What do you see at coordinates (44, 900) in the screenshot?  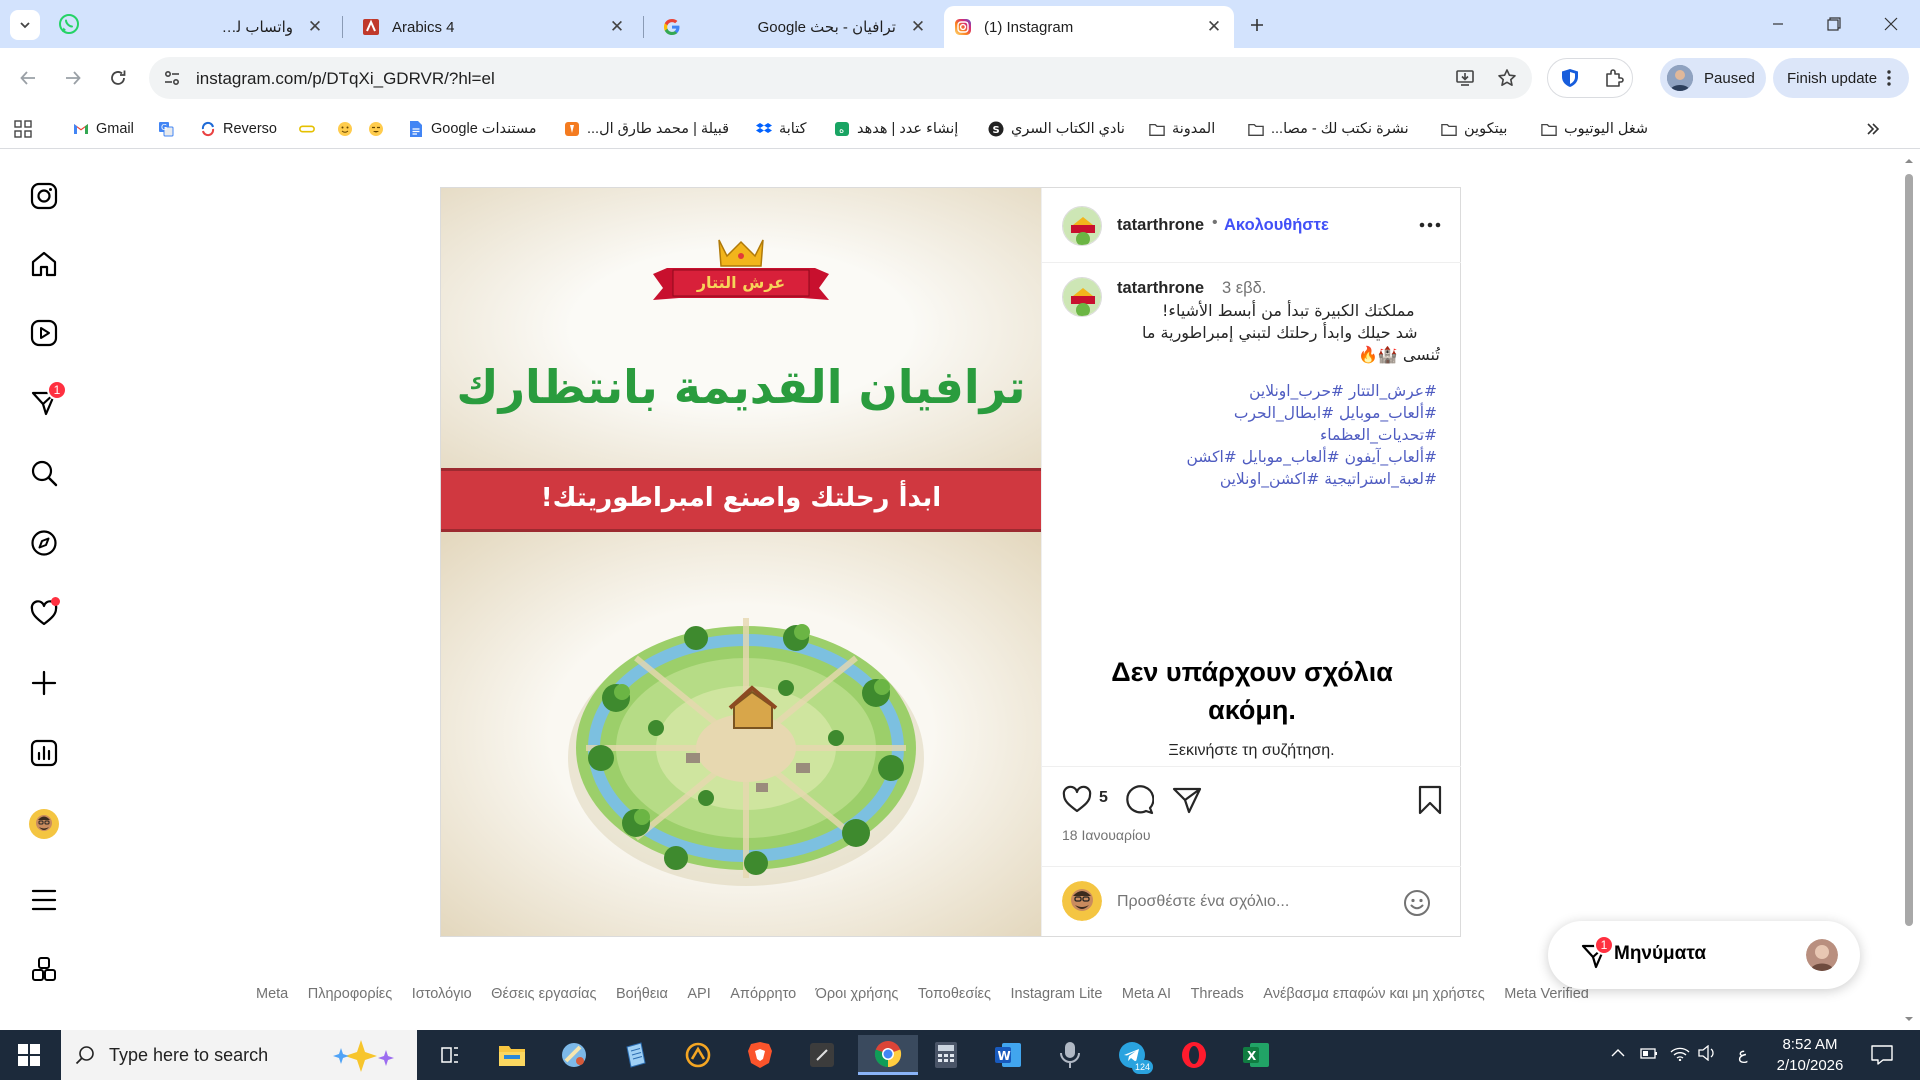 I see `menu-icon` at bounding box center [44, 900].